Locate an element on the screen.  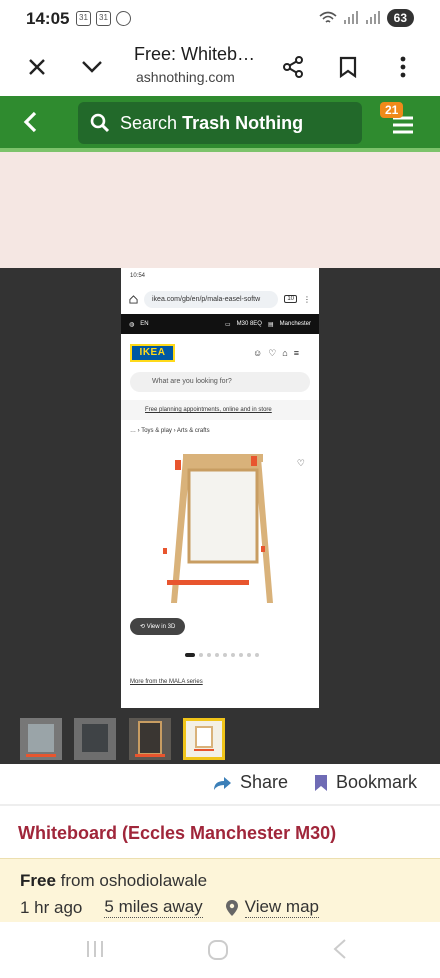
status-bar: 14:05 31 31 63 is located at coordinates (220, 19).